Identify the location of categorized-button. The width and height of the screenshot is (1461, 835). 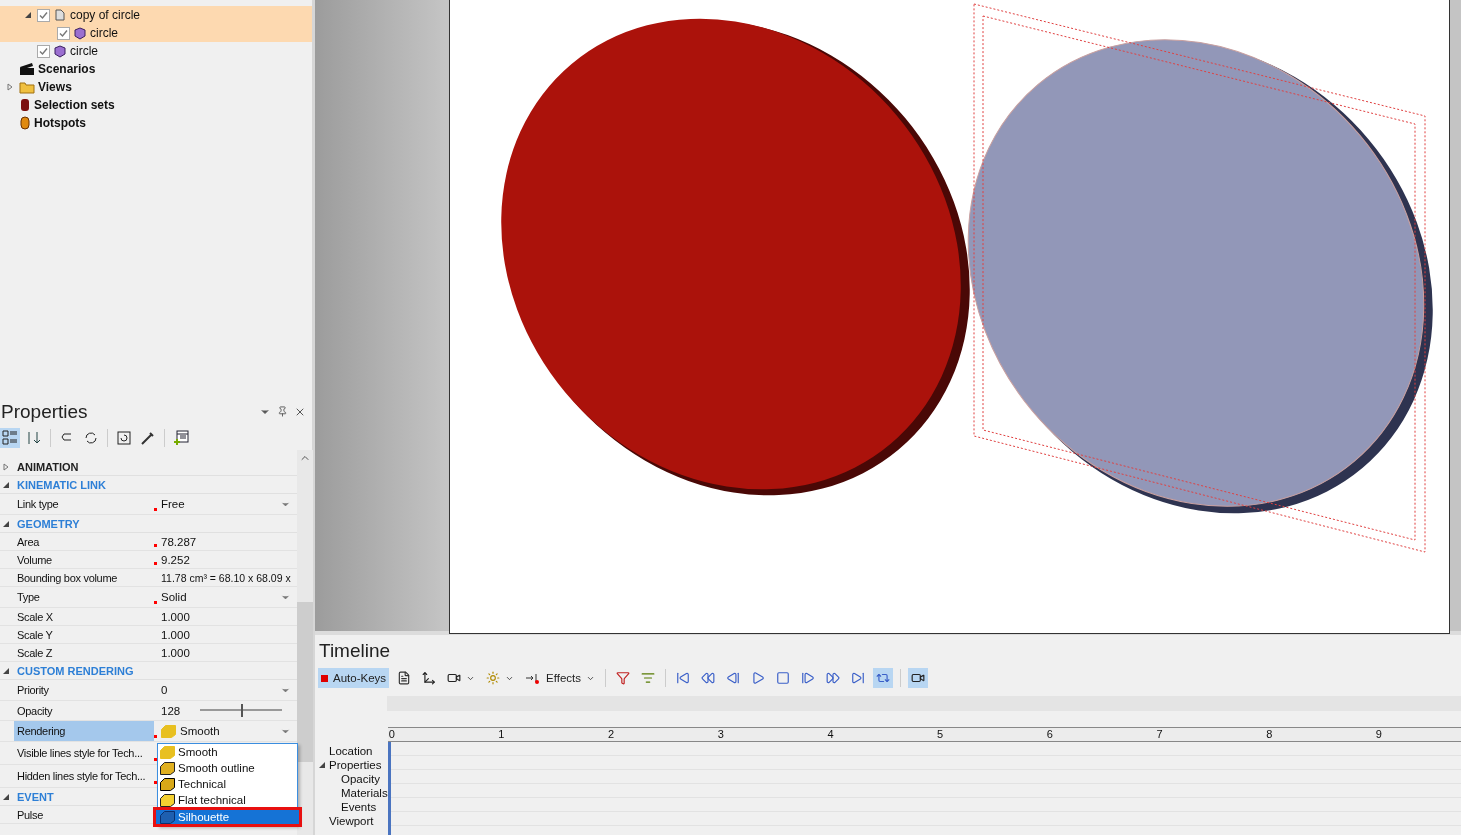
(10, 438).